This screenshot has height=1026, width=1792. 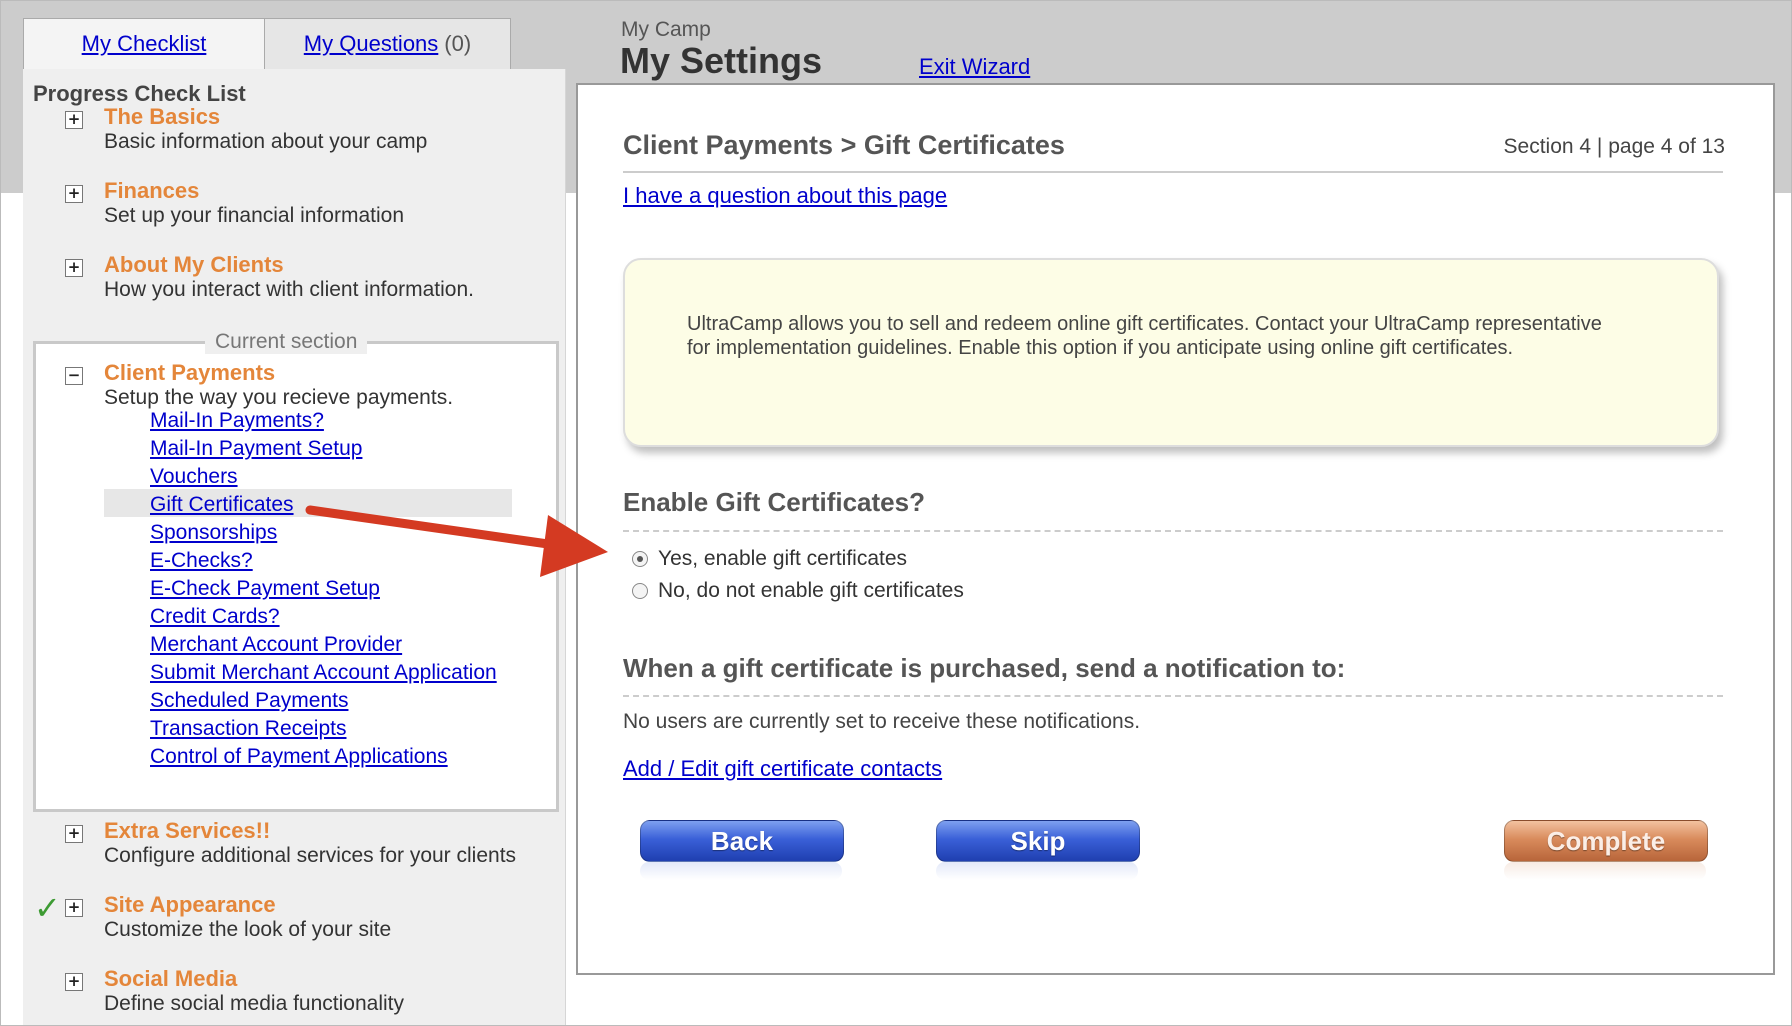 I want to click on section-name: Extra Services!!, so click(x=187, y=831).